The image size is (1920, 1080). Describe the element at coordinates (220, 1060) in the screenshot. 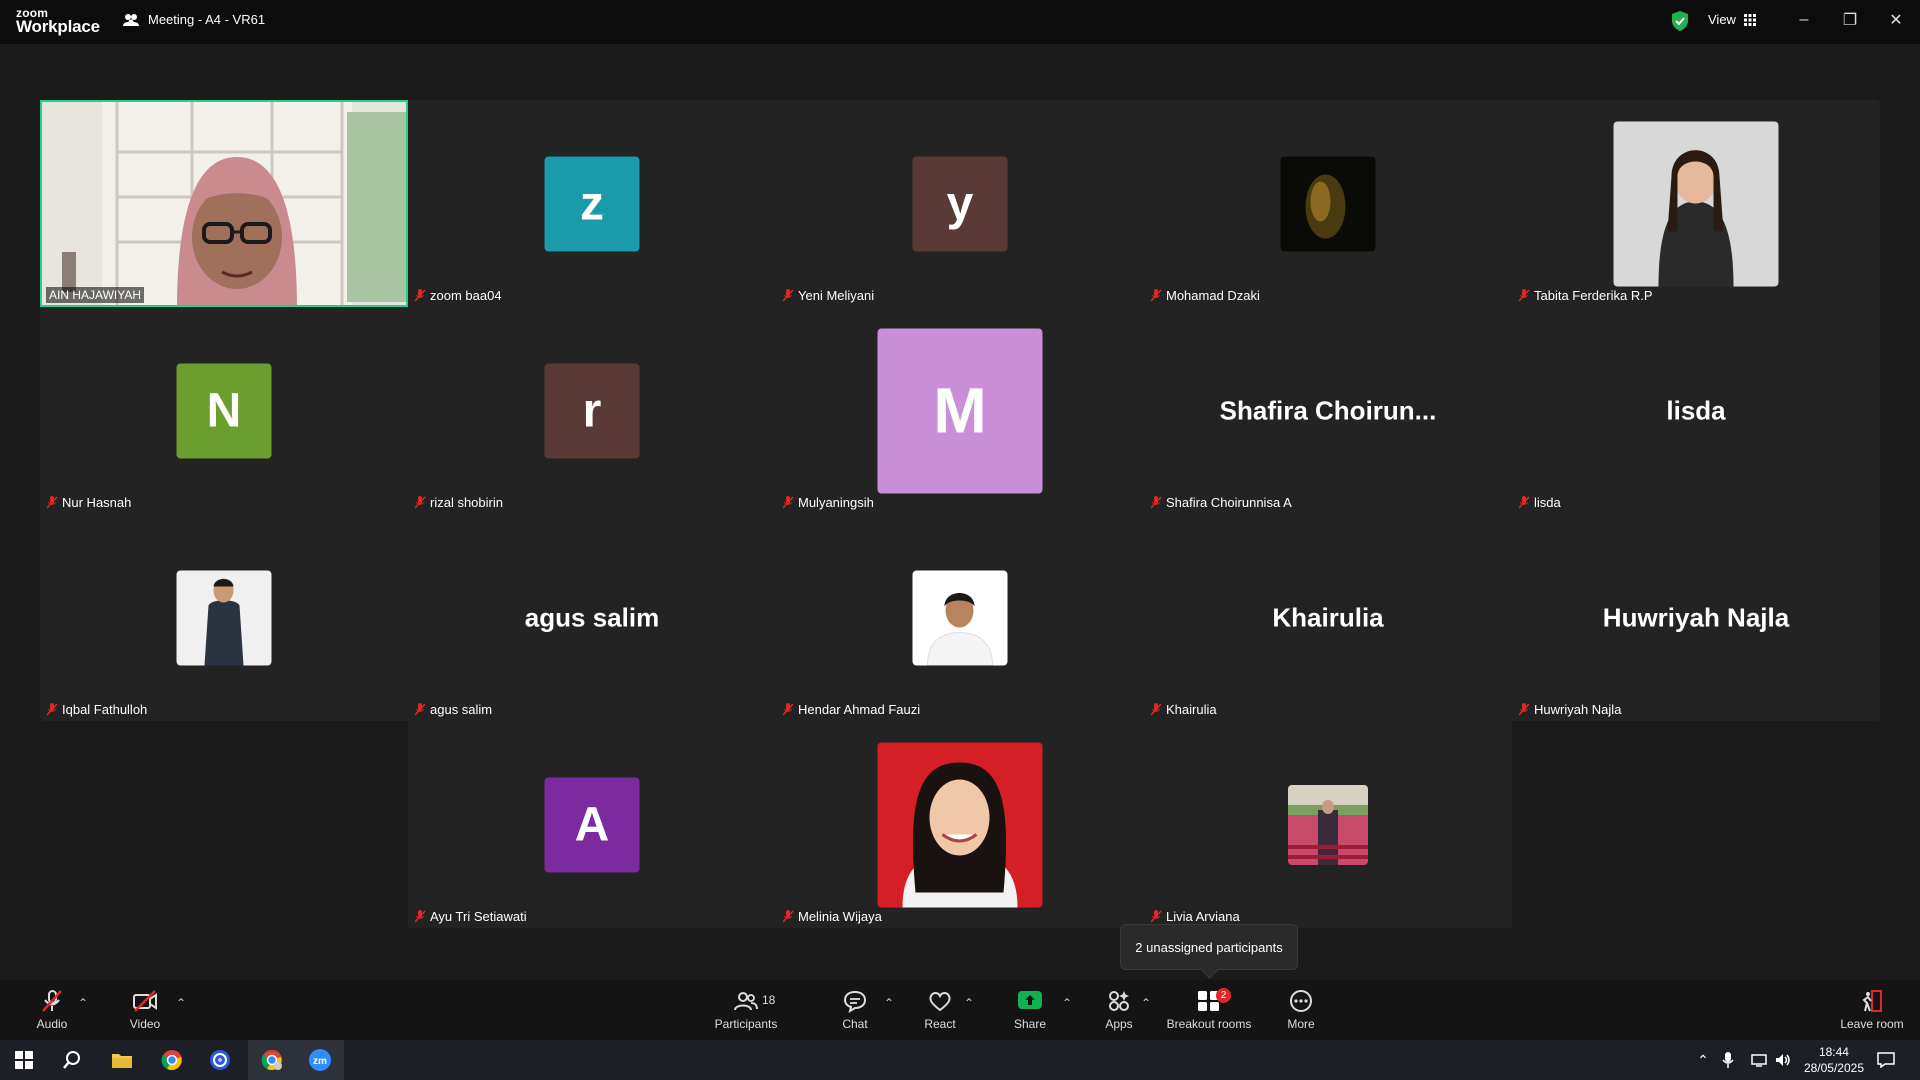

I see `browser-app-icon` at that location.